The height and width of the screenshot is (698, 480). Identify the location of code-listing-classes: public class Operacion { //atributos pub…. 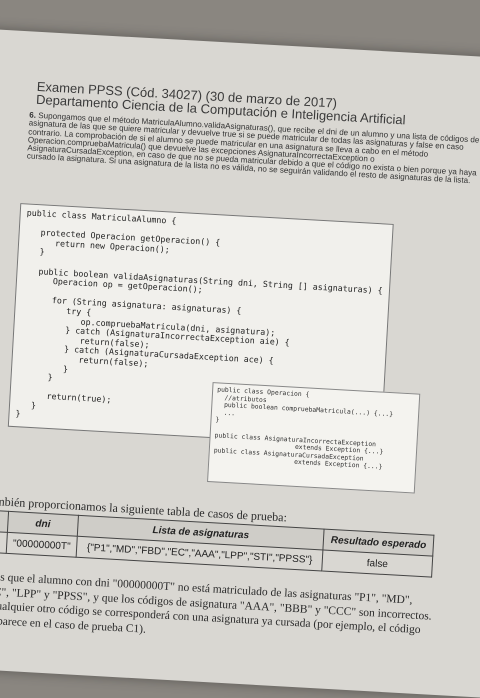
(314, 438).